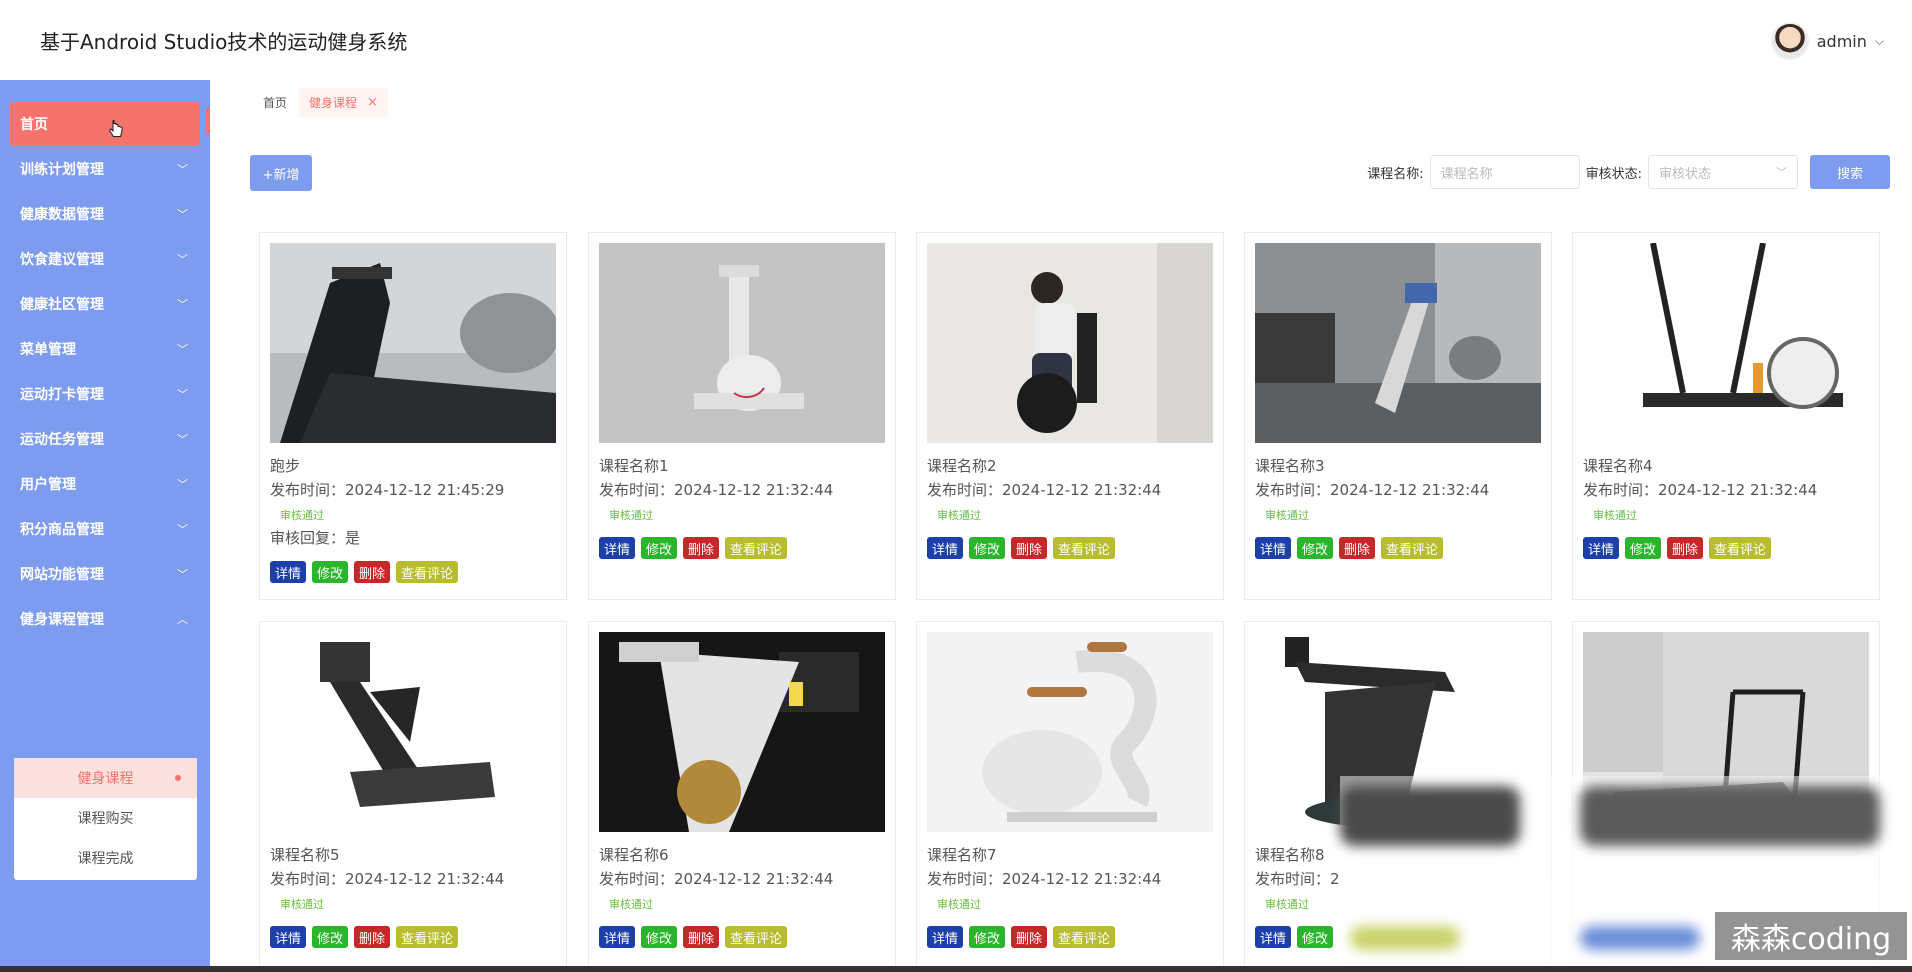  Describe the element at coordinates (1738, 490) in the screenshot. I see `time-value: 2024-12-12 21:32:44` at that location.